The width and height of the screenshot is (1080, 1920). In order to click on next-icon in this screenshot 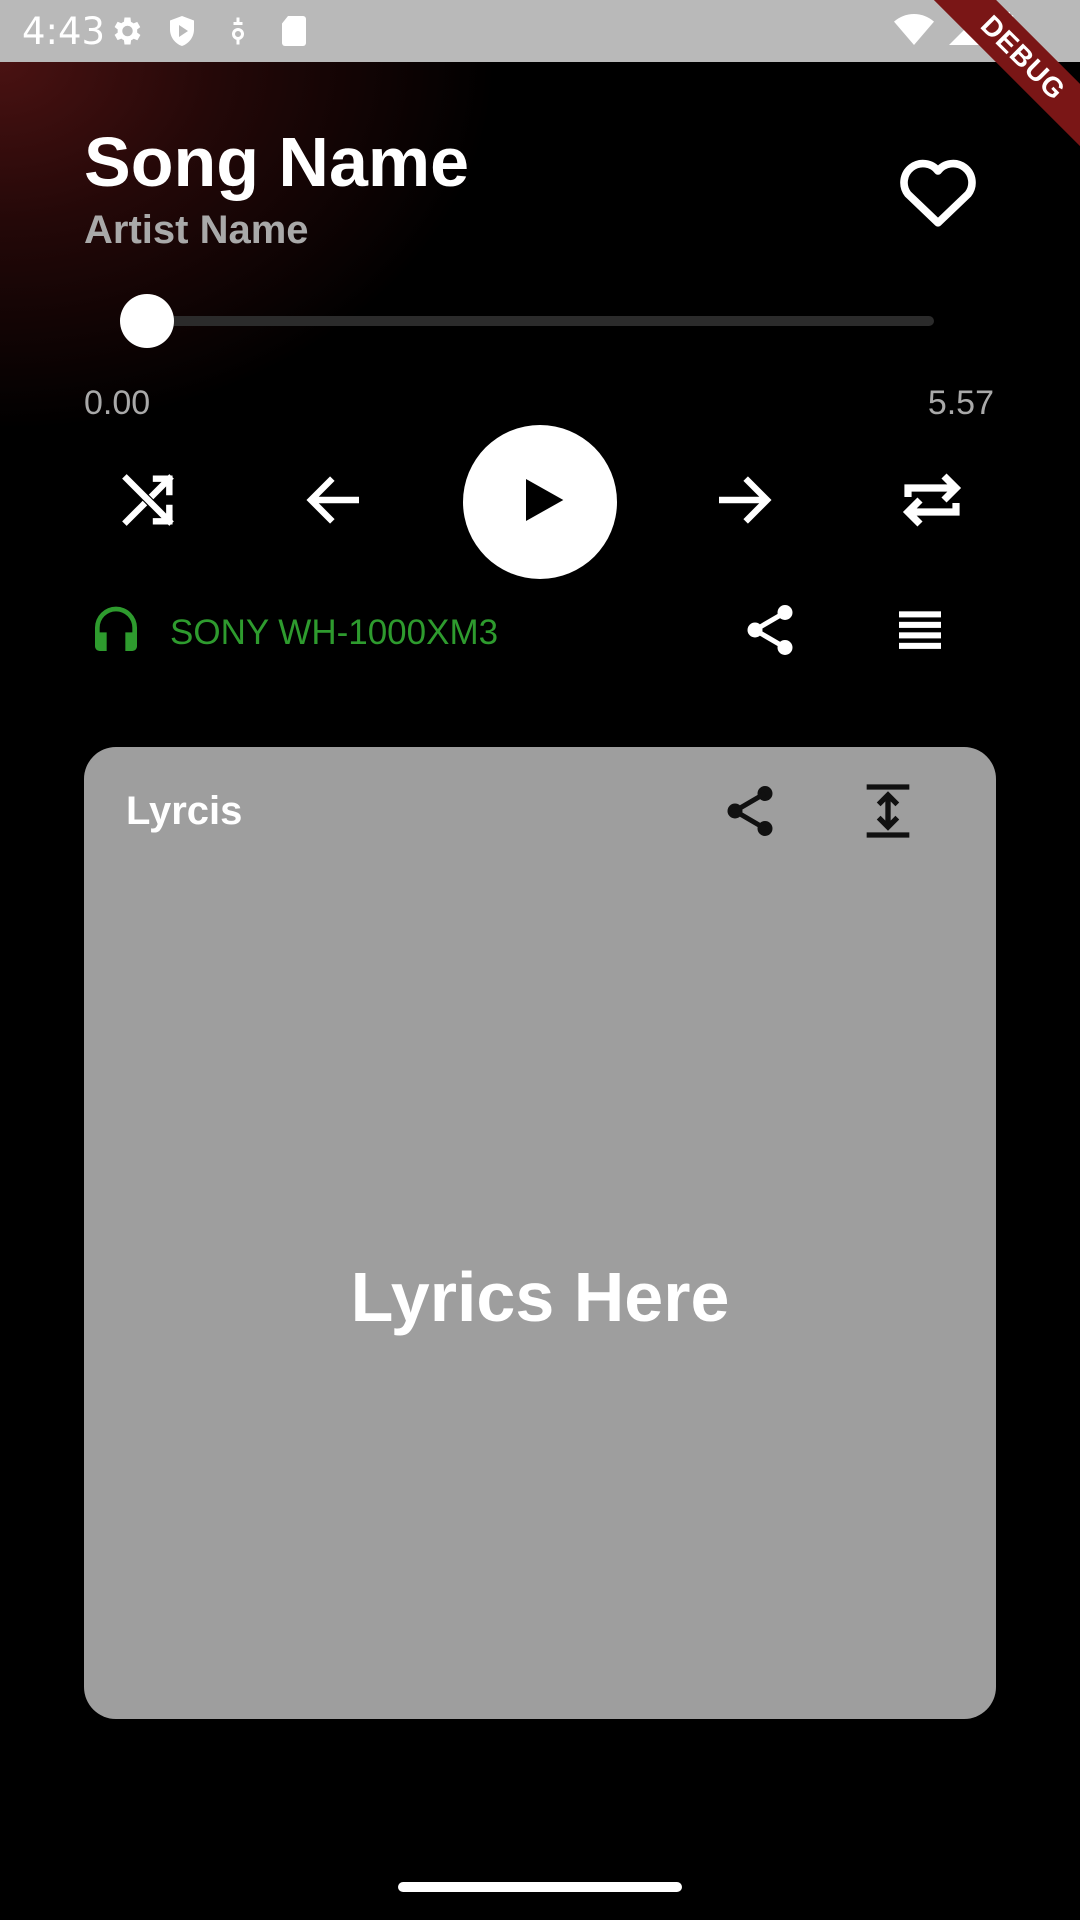, I will do `click(743, 502)`.